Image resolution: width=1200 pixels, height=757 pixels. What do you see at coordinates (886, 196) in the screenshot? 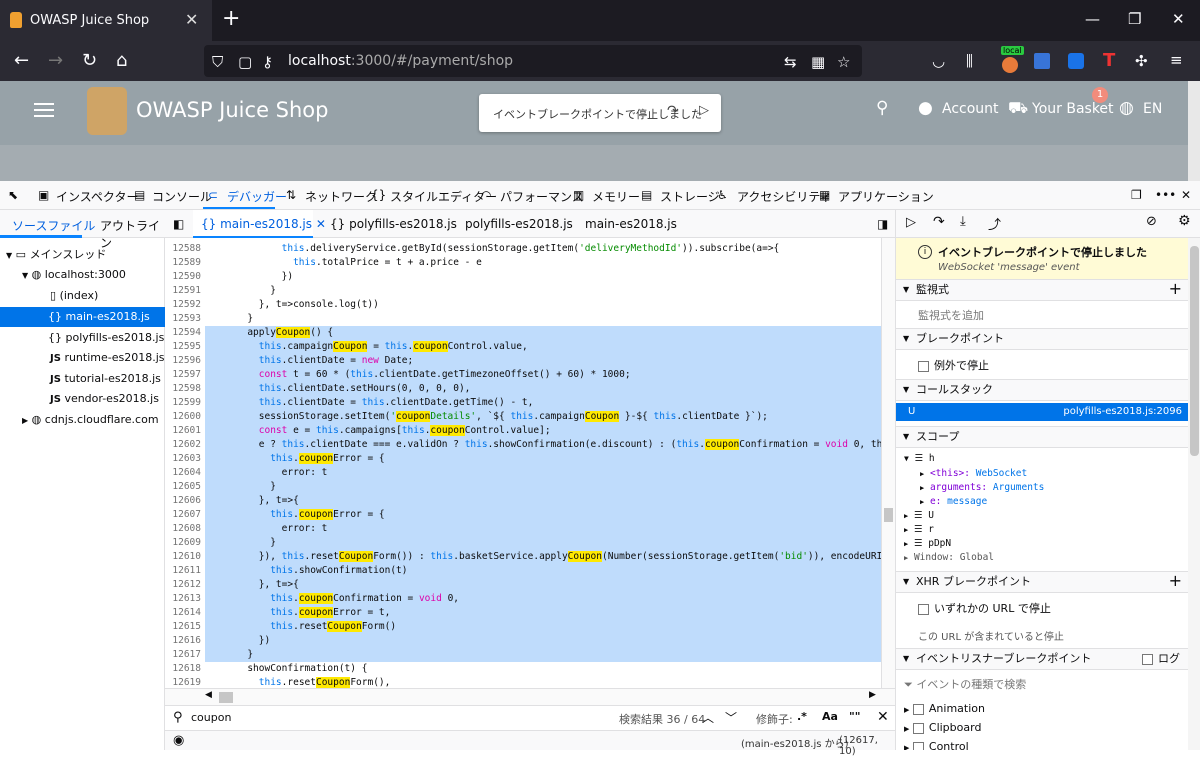
I see `tab-application: アプリケーション` at bounding box center [886, 196].